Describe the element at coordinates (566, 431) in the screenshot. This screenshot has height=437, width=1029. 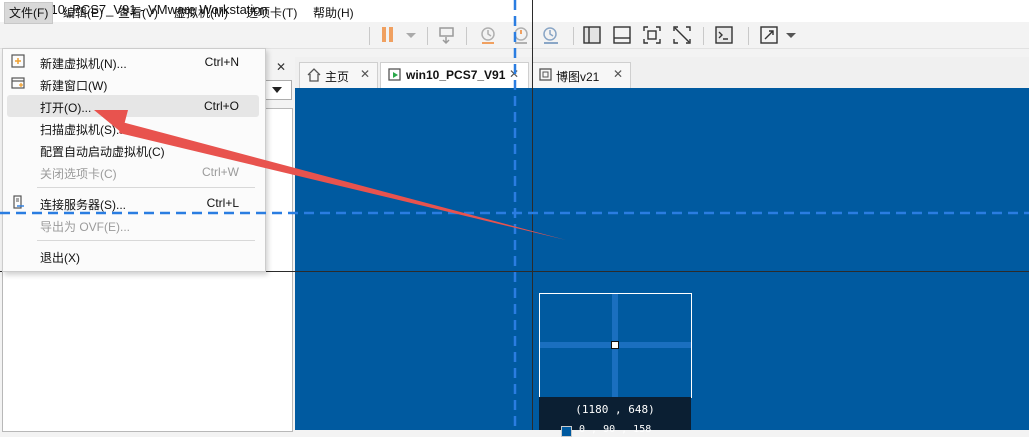
I see `color-swatch` at that location.